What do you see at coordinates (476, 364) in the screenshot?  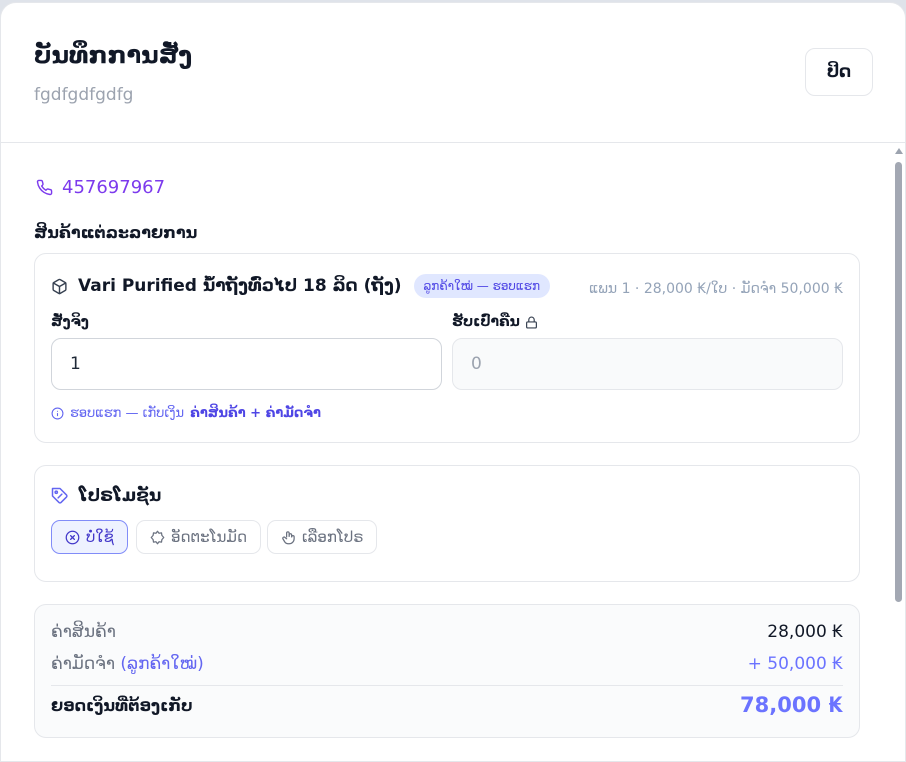 I see `return-empty-value: 0` at bounding box center [476, 364].